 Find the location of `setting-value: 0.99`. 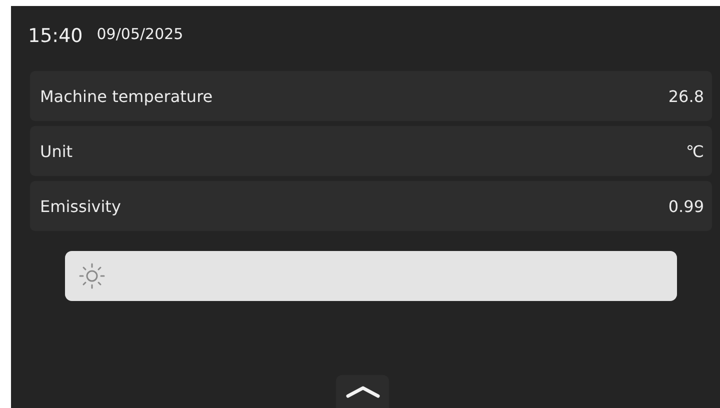

setting-value: 0.99 is located at coordinates (686, 206).